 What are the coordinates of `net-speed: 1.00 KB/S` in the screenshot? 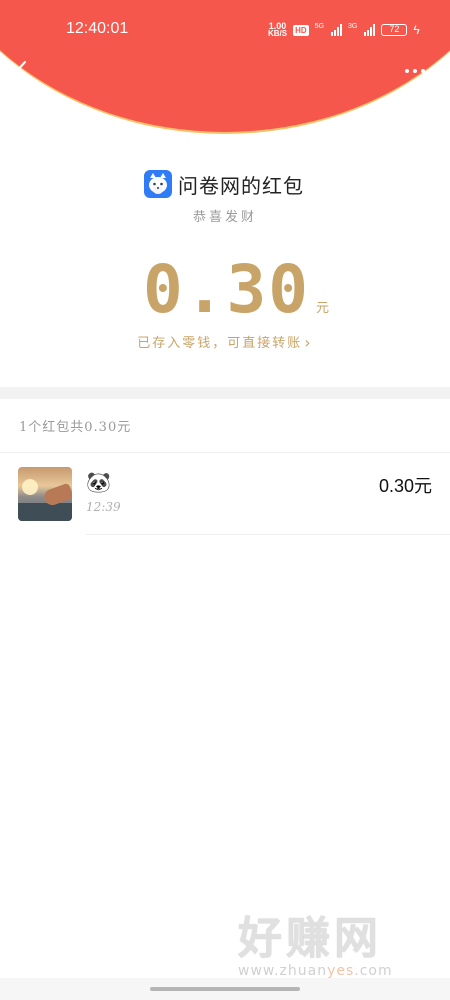 It's located at (277, 30).